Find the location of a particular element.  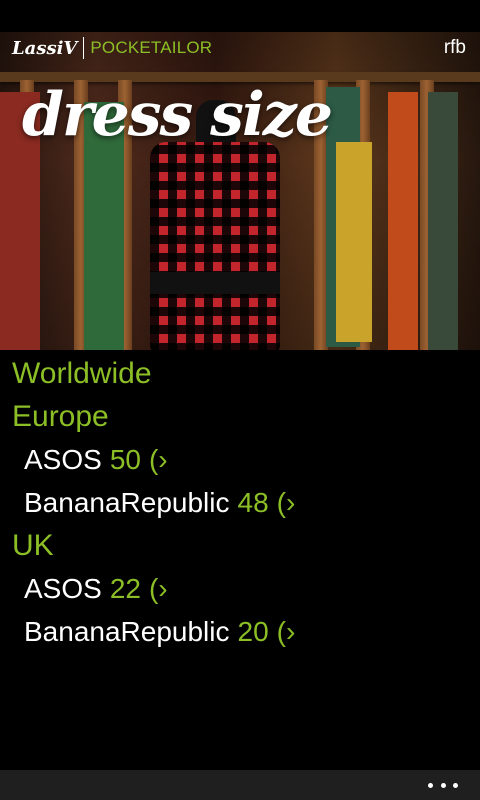

section-title-uk: UK is located at coordinates (33, 545).